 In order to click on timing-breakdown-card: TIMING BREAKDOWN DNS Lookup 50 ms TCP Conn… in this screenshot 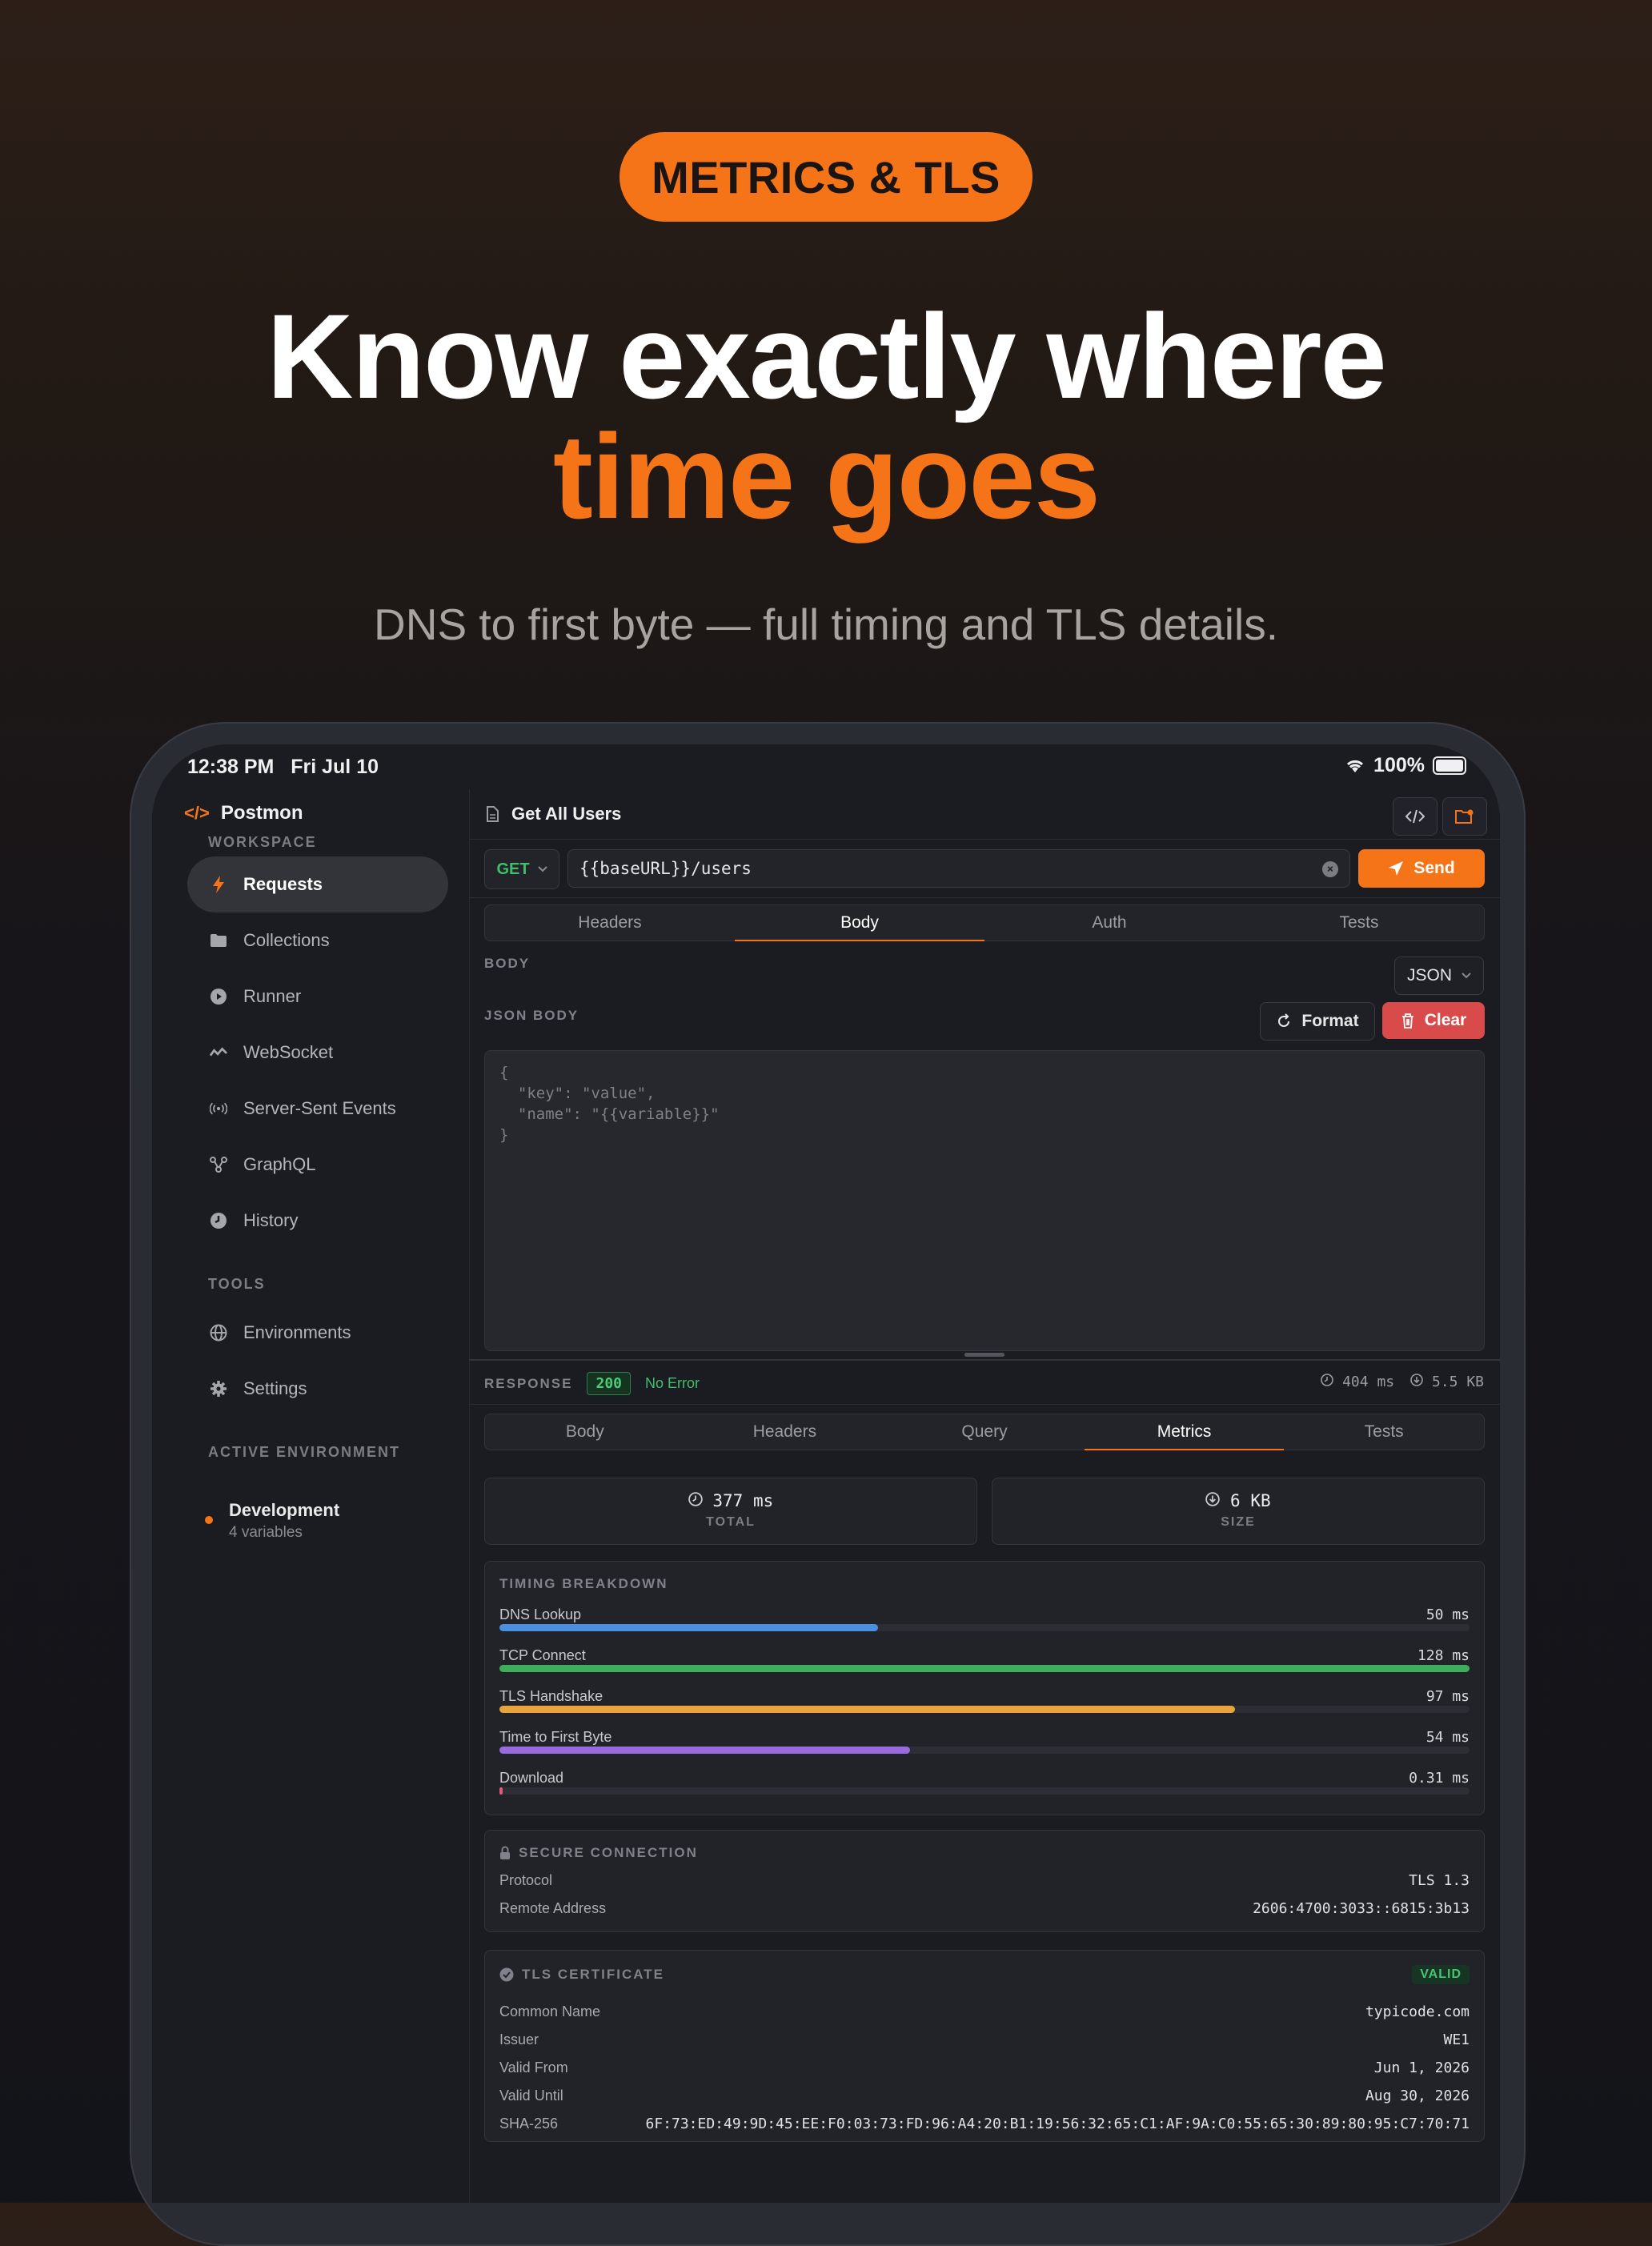, I will do `click(984, 1688)`.